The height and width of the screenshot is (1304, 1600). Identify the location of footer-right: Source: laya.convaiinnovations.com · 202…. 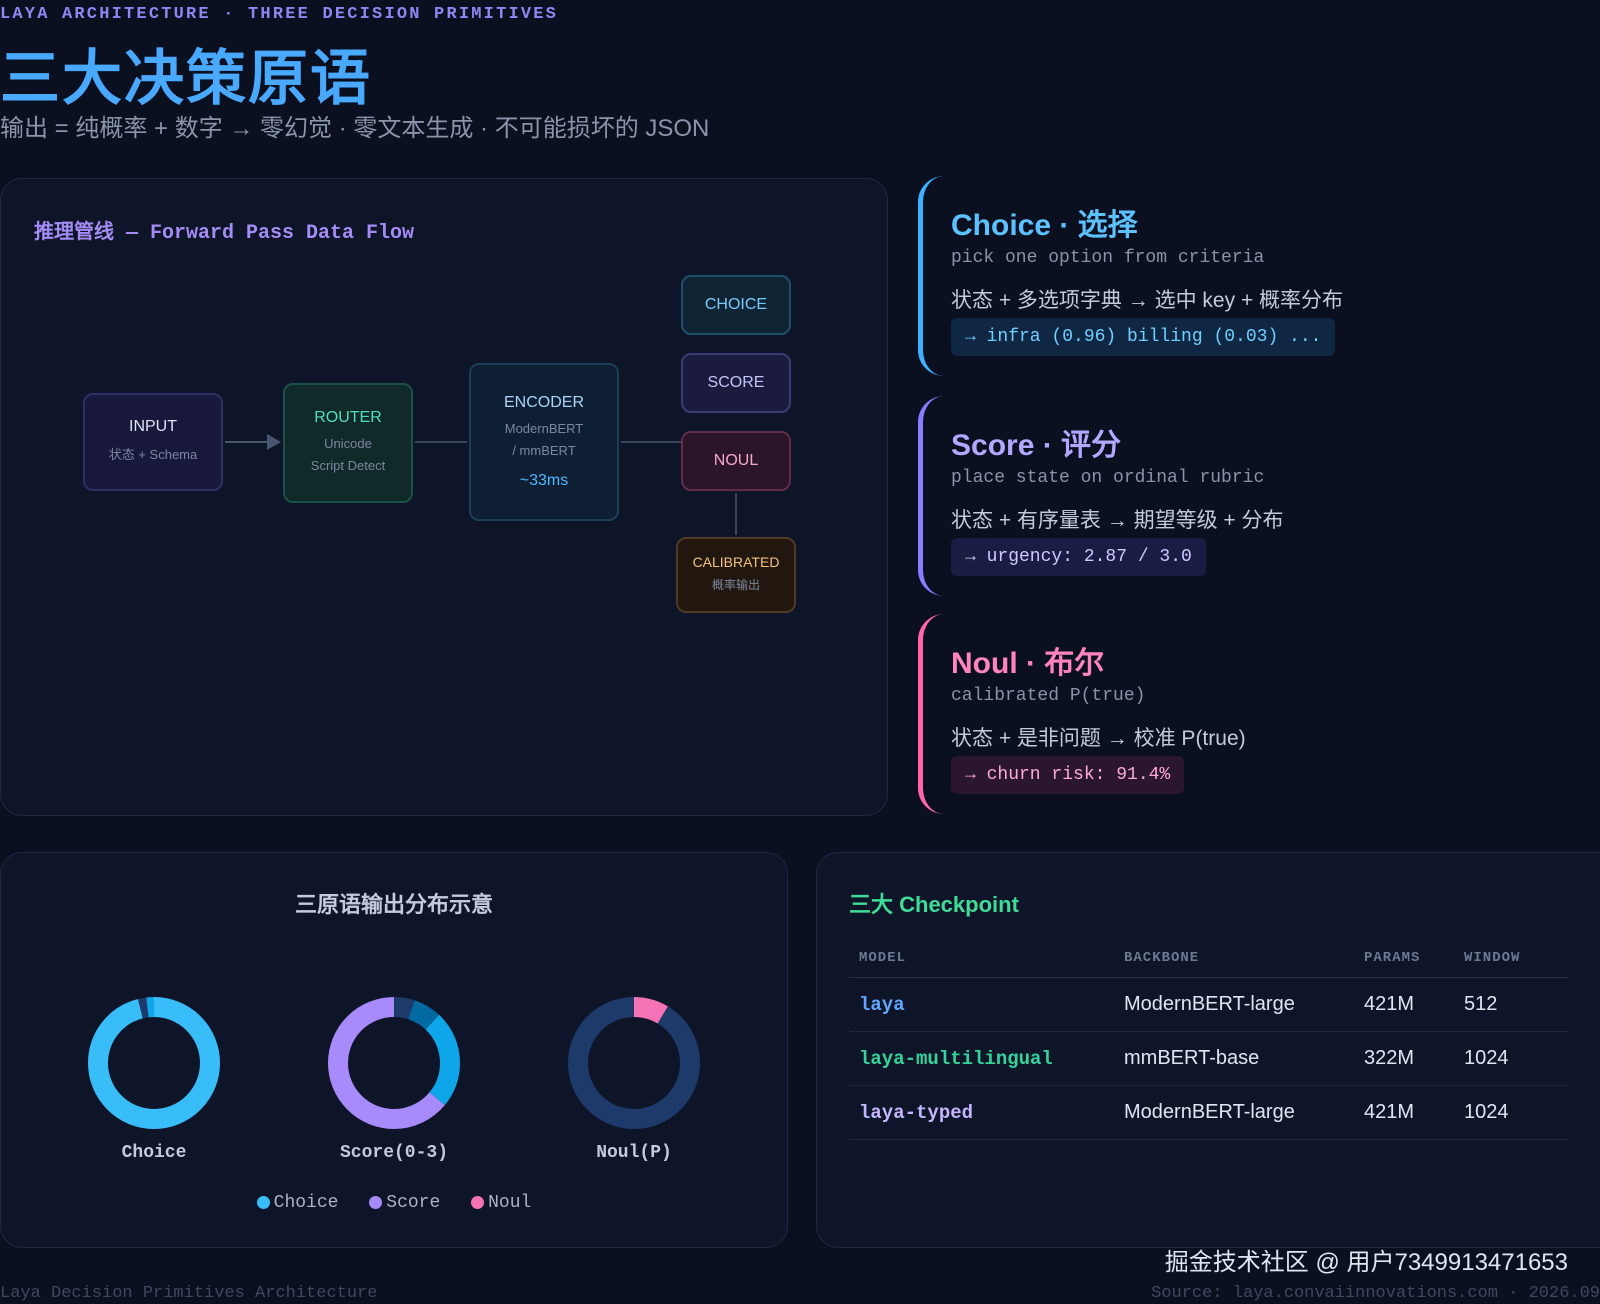
(1375, 1293).